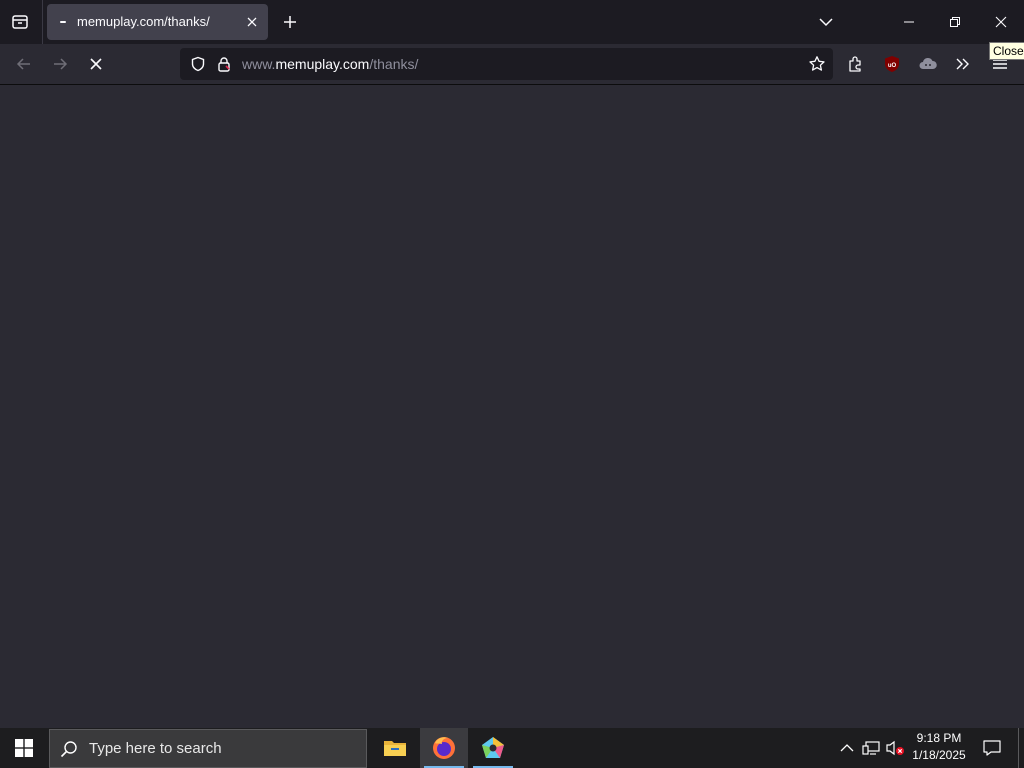 The width and height of the screenshot is (1024, 768). Describe the element at coordinates (955, 22) in the screenshot. I see `restore-button` at that location.